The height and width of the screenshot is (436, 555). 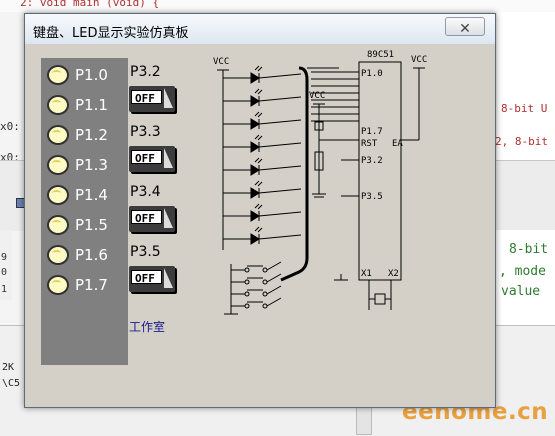 What do you see at coordinates (4, 289) in the screenshot?
I see `line-number: 1` at bounding box center [4, 289].